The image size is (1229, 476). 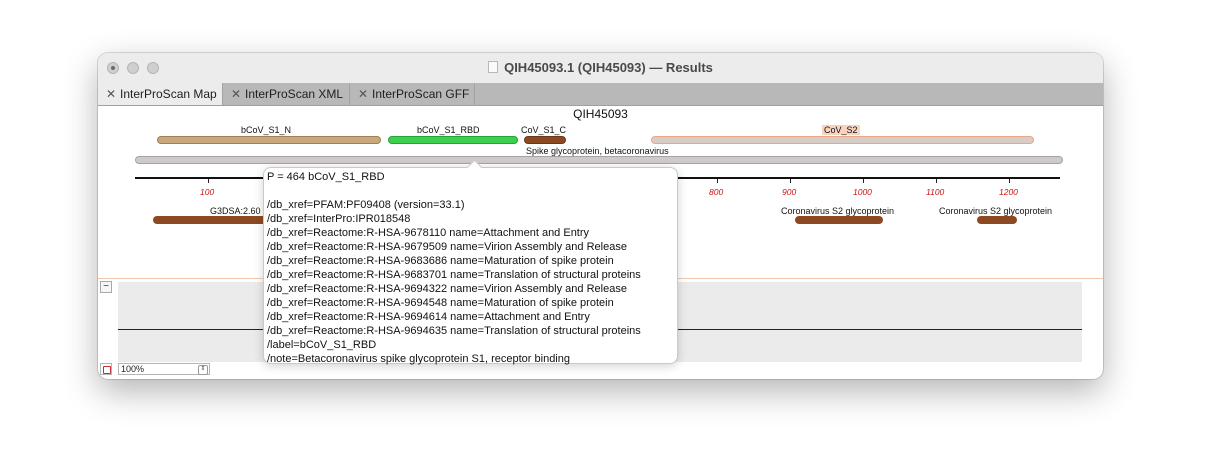 What do you see at coordinates (366, 205) in the screenshot?
I see `tooltip-line: /db_xref=PFAM:PF09408 (version=33.1)` at bounding box center [366, 205].